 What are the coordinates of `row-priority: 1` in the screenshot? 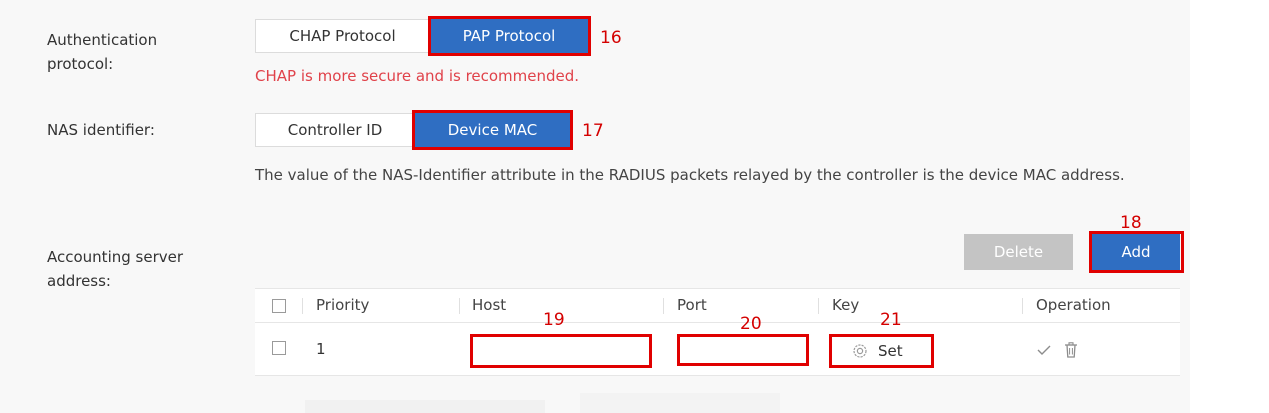 It's located at (321, 349).